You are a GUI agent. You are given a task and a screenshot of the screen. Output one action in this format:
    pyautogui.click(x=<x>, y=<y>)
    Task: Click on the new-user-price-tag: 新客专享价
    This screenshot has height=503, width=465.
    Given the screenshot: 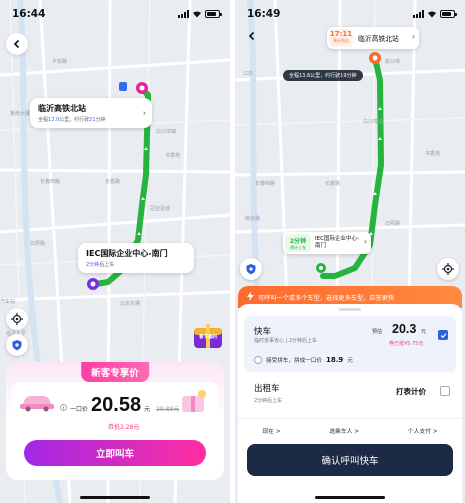 What is the action you would take?
    pyautogui.click(x=115, y=372)
    